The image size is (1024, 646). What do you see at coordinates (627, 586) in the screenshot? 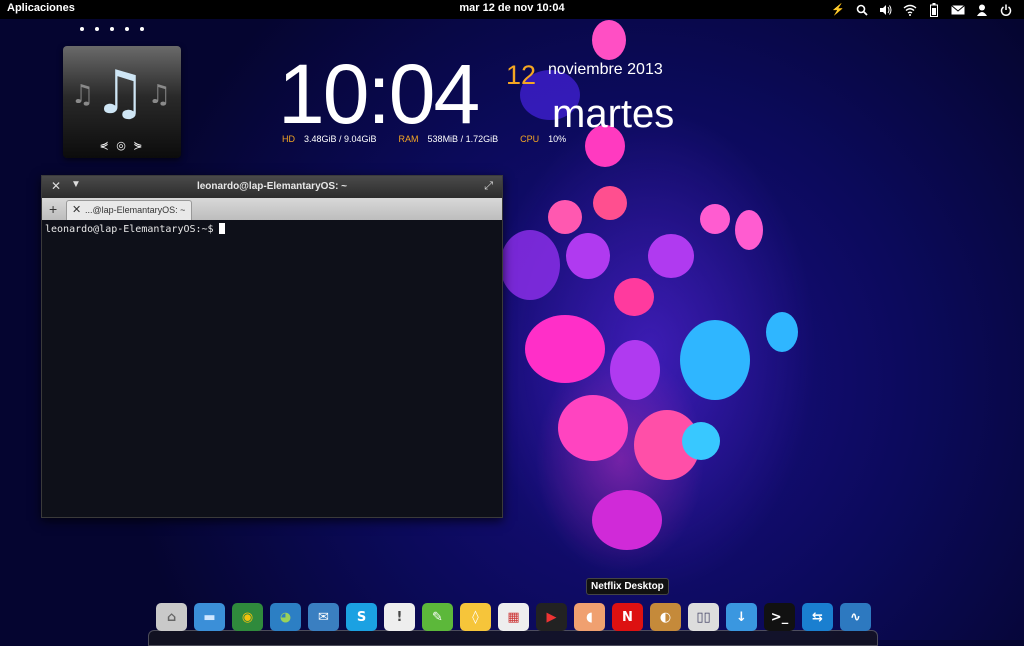
I see `dock-tooltip: Netflix Desktop` at bounding box center [627, 586].